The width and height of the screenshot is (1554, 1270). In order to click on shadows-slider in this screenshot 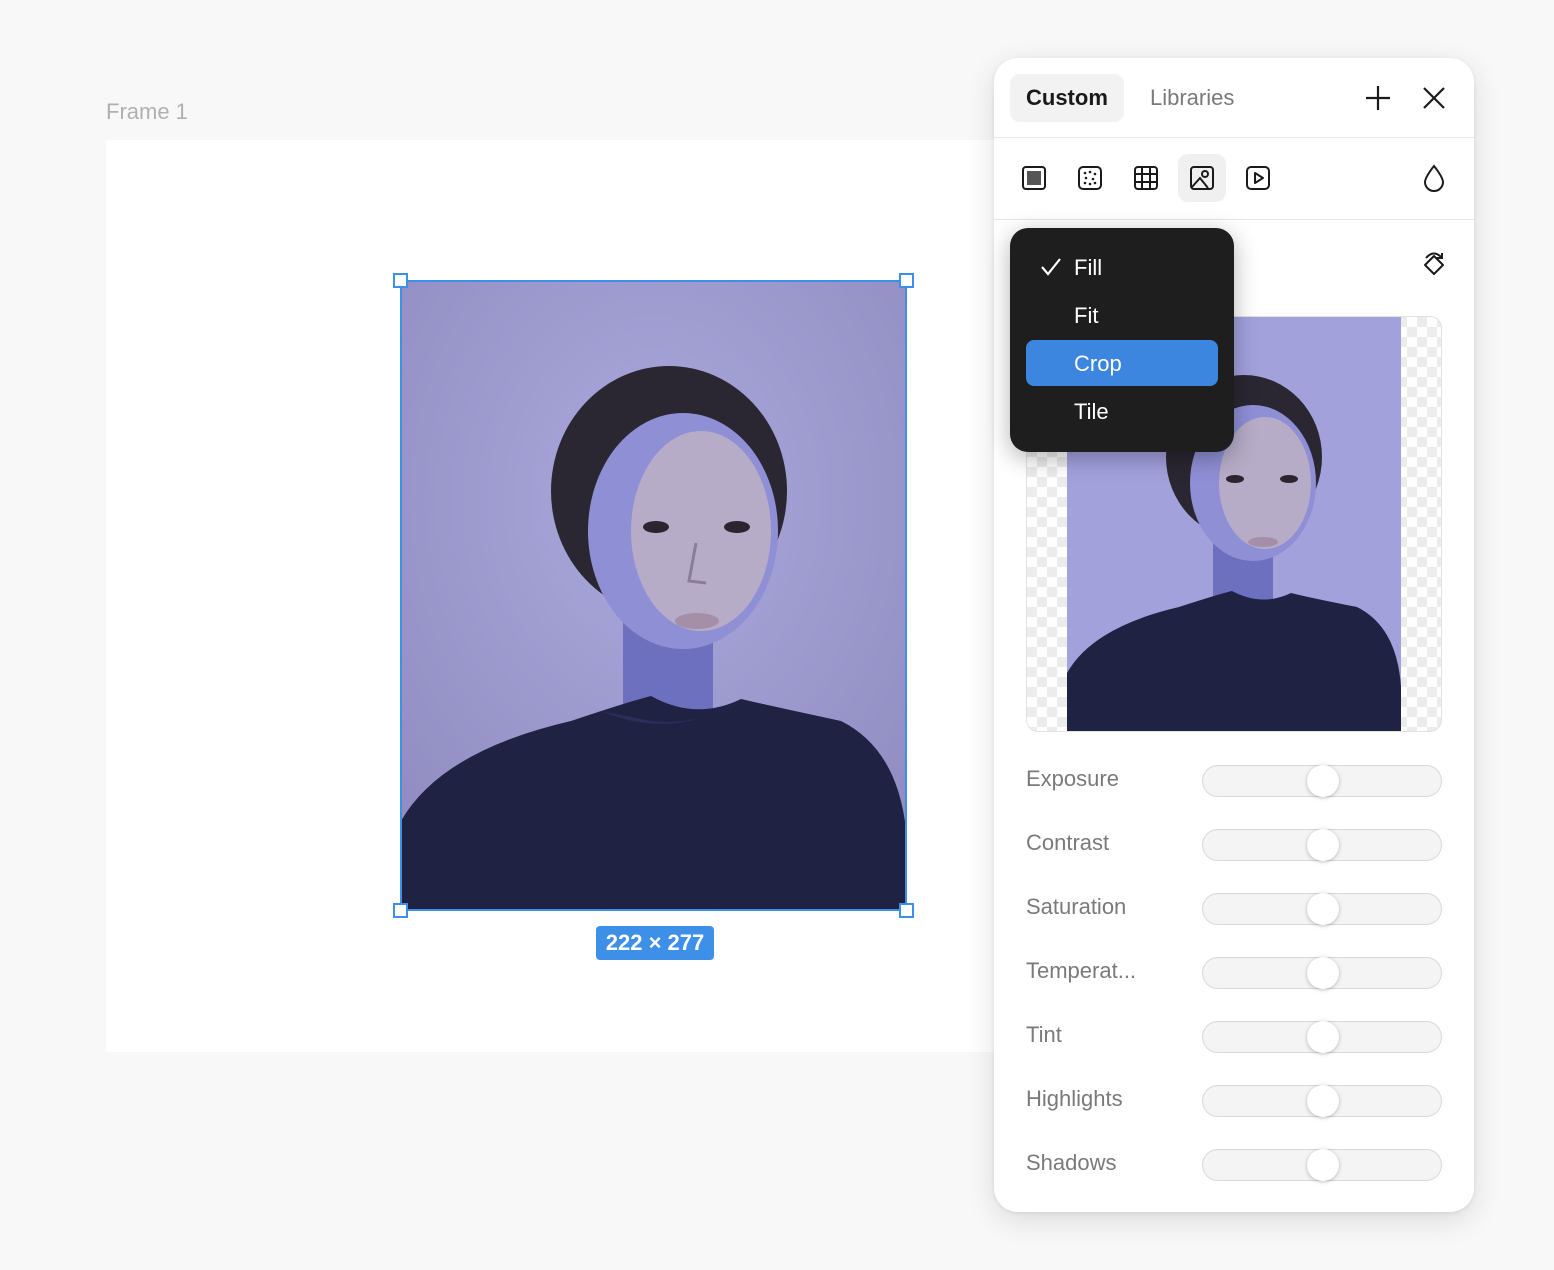, I will do `click(1322, 1165)`.